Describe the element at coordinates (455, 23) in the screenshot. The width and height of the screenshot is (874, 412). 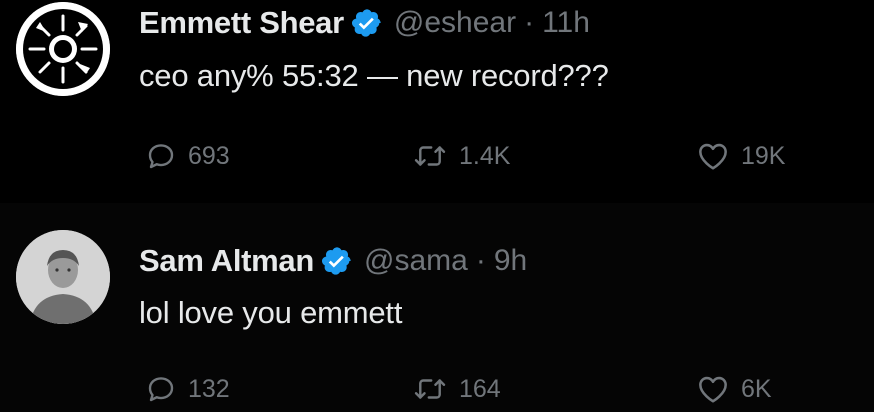
I see `user-handle: @eshear` at that location.